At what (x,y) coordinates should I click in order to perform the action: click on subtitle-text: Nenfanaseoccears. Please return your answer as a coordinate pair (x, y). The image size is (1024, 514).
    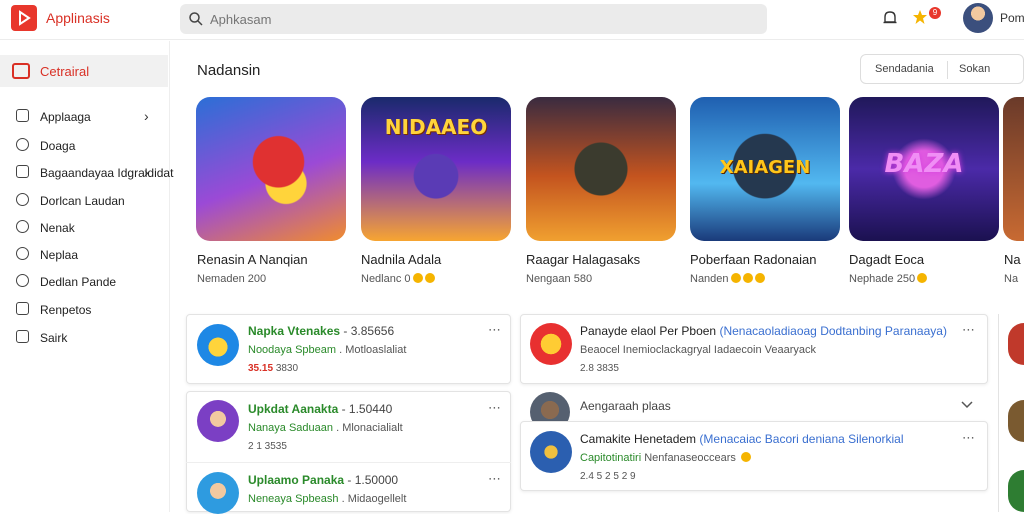
    Looking at the image, I should click on (690, 458).